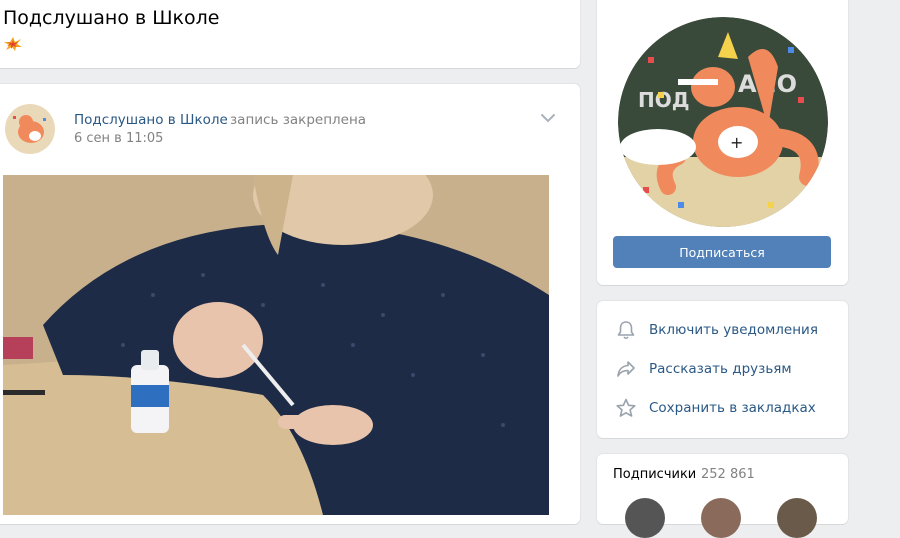 This screenshot has width=900, height=538. I want to click on svg-text: ПОД, so click(664, 100).